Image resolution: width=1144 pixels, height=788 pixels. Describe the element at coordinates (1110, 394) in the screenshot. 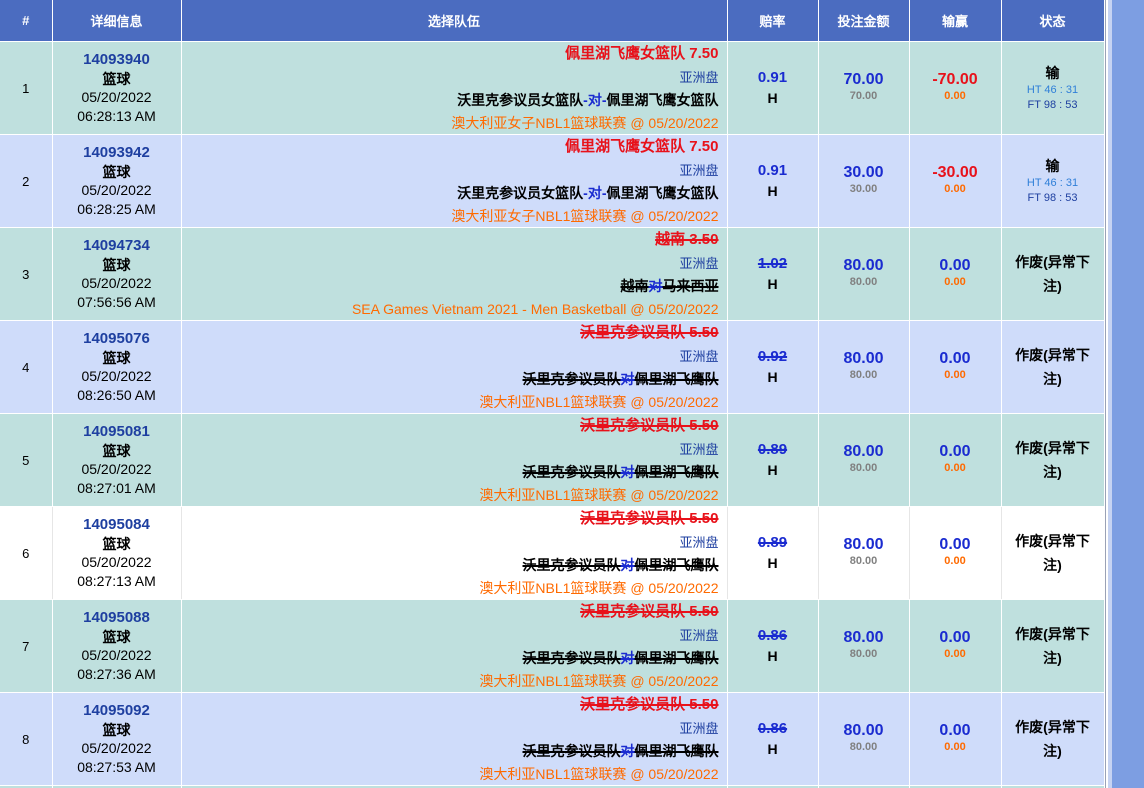

I see `scrollbar-edge` at that location.